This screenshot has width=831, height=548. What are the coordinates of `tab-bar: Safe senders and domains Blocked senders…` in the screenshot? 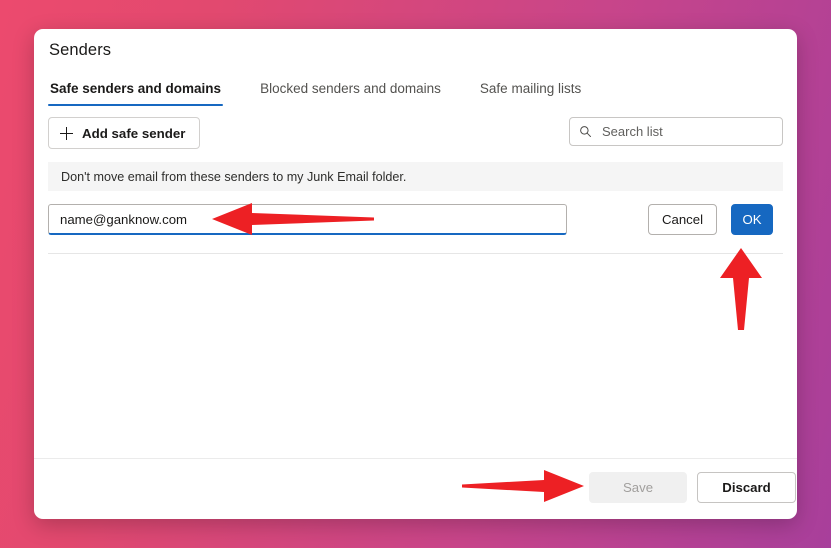 It's located at (333, 91).